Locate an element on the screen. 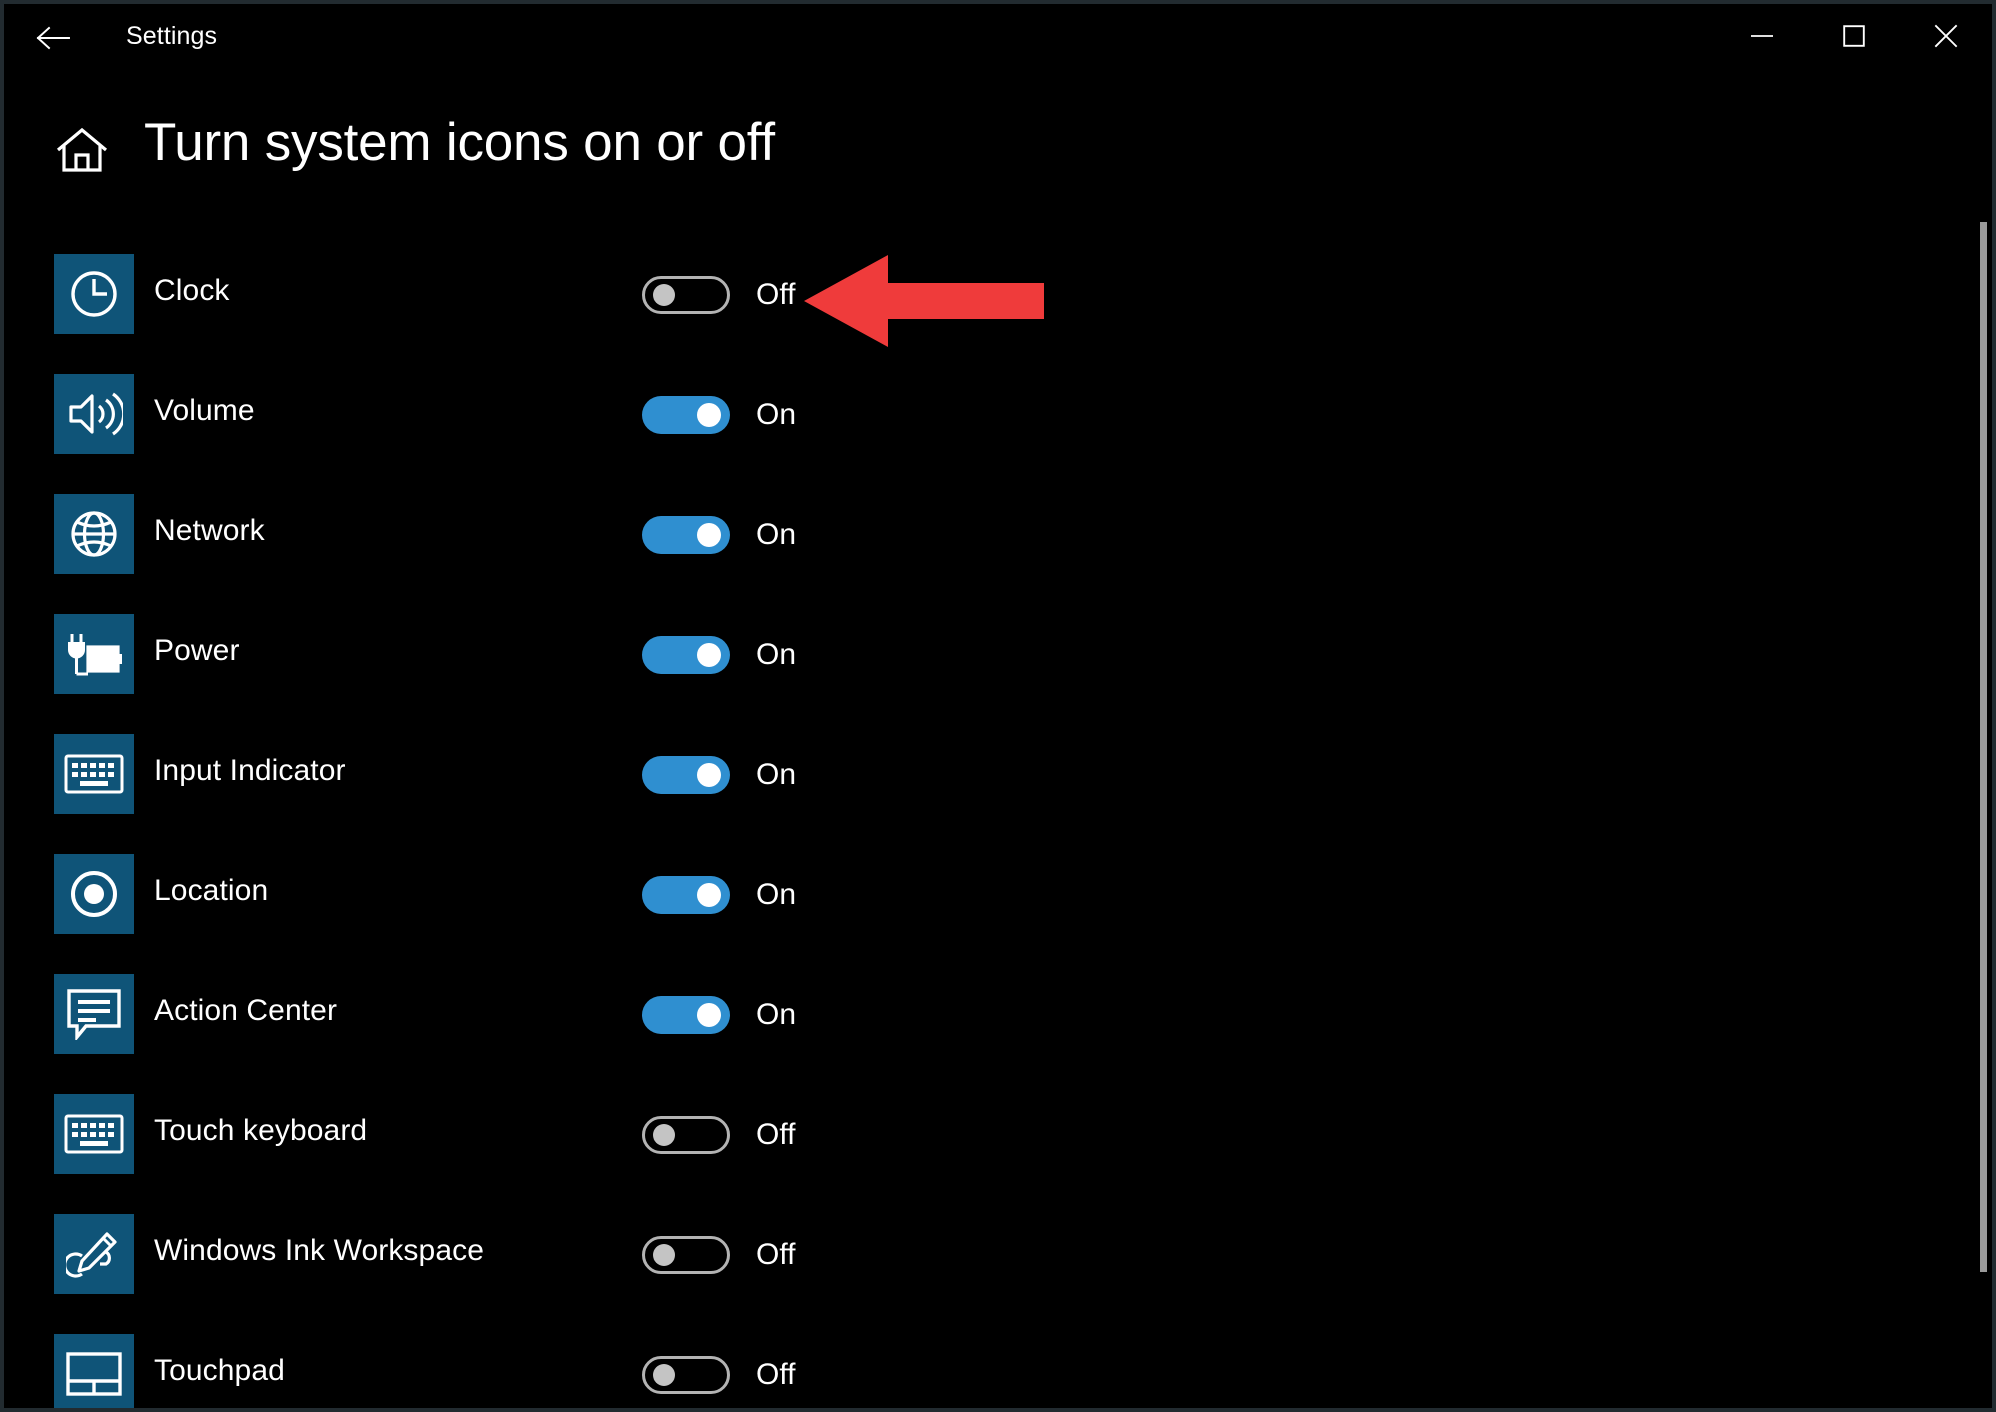  back-arrow-icon is located at coordinates (53, 38).